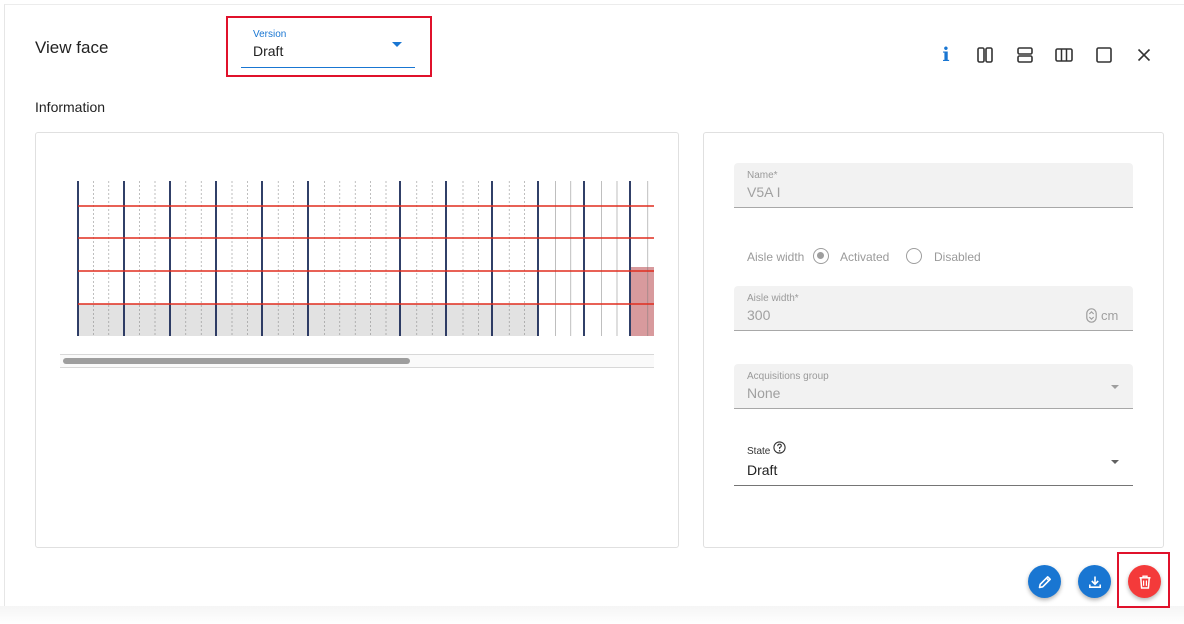 This screenshot has height=624, width=1184. I want to click on close-button, so click(1144, 55).